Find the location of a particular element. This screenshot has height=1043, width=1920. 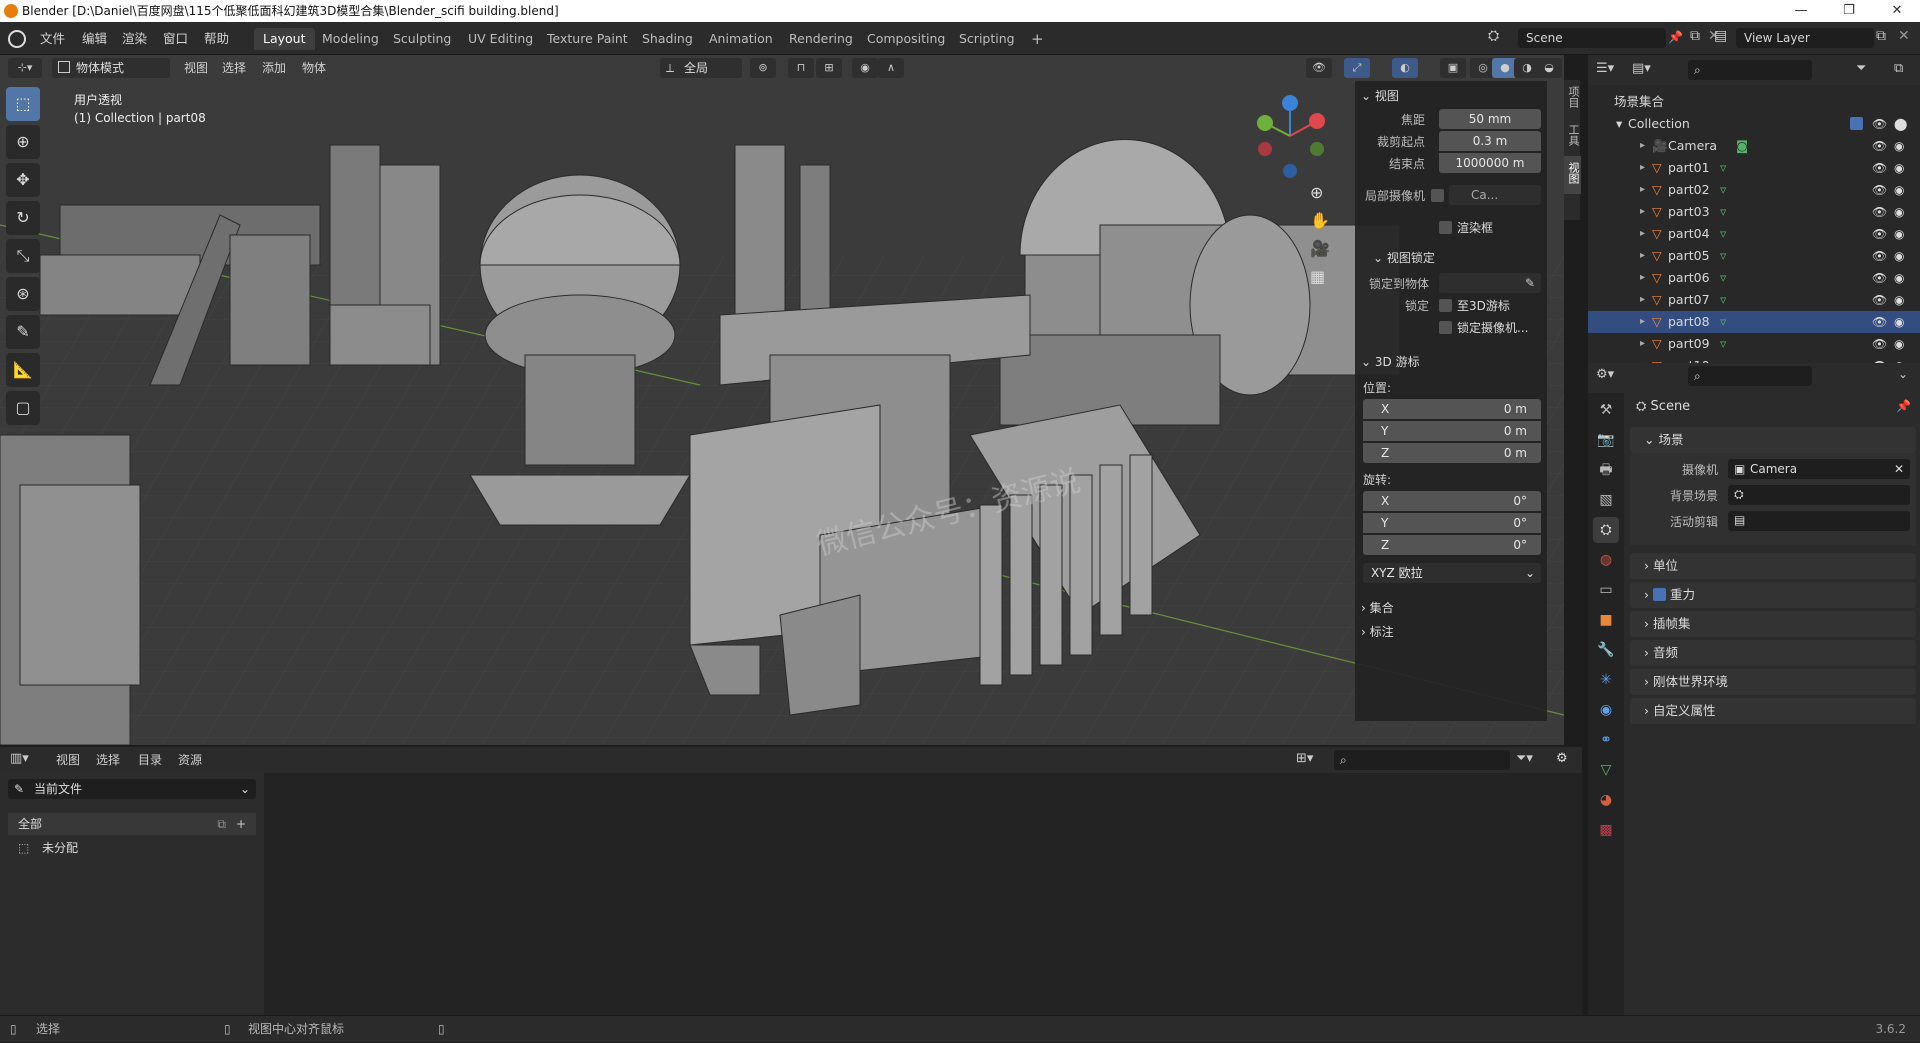

clip-end-field: 1000000 m is located at coordinates (1490, 163).